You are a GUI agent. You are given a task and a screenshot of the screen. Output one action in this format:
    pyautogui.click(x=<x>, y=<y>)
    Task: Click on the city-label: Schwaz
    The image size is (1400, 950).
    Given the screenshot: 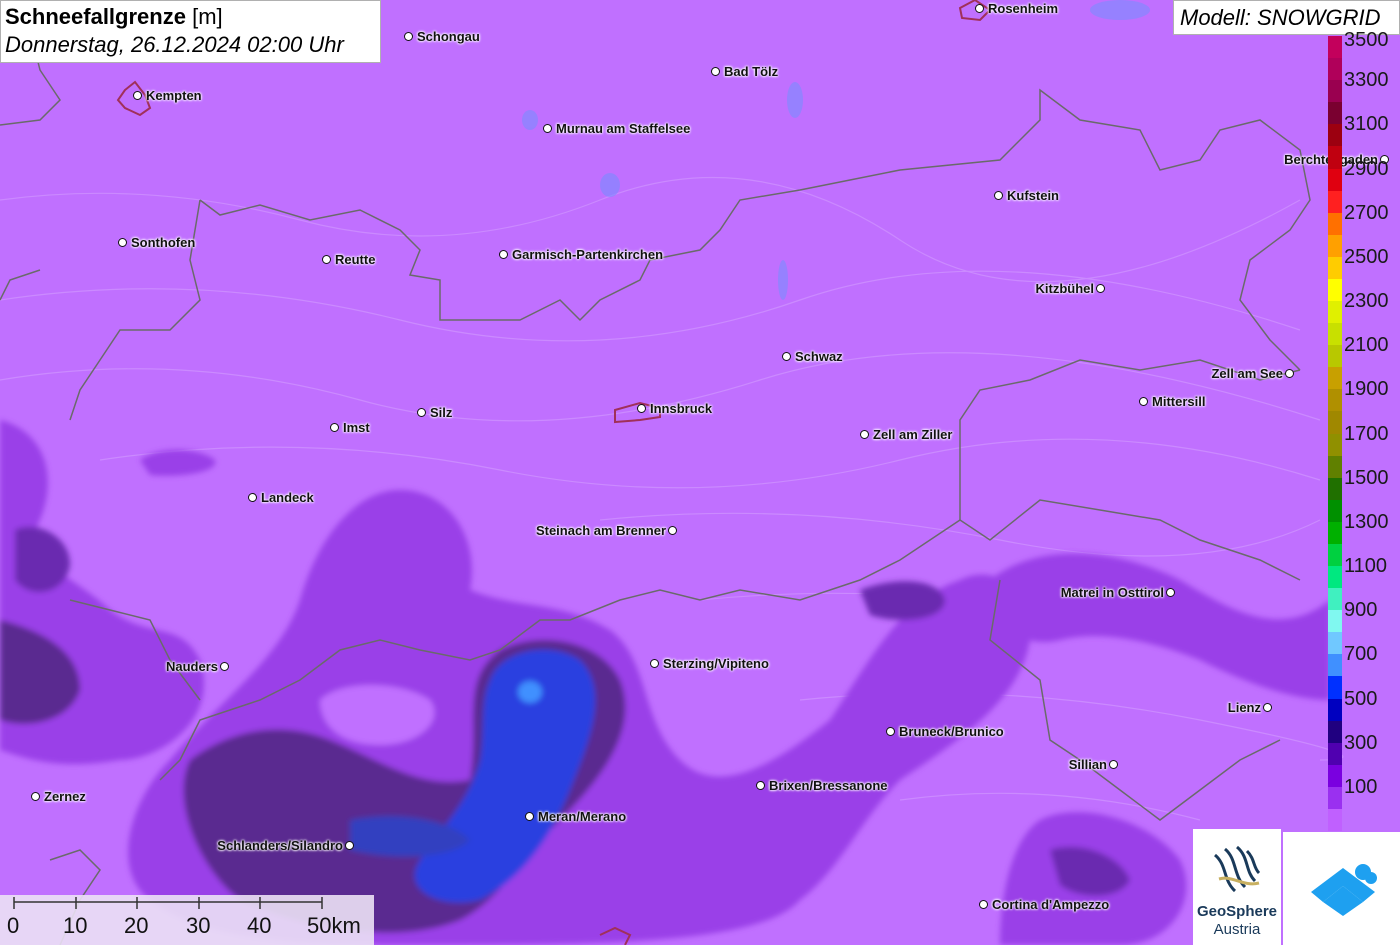 What is the action you would take?
    pyautogui.click(x=819, y=356)
    